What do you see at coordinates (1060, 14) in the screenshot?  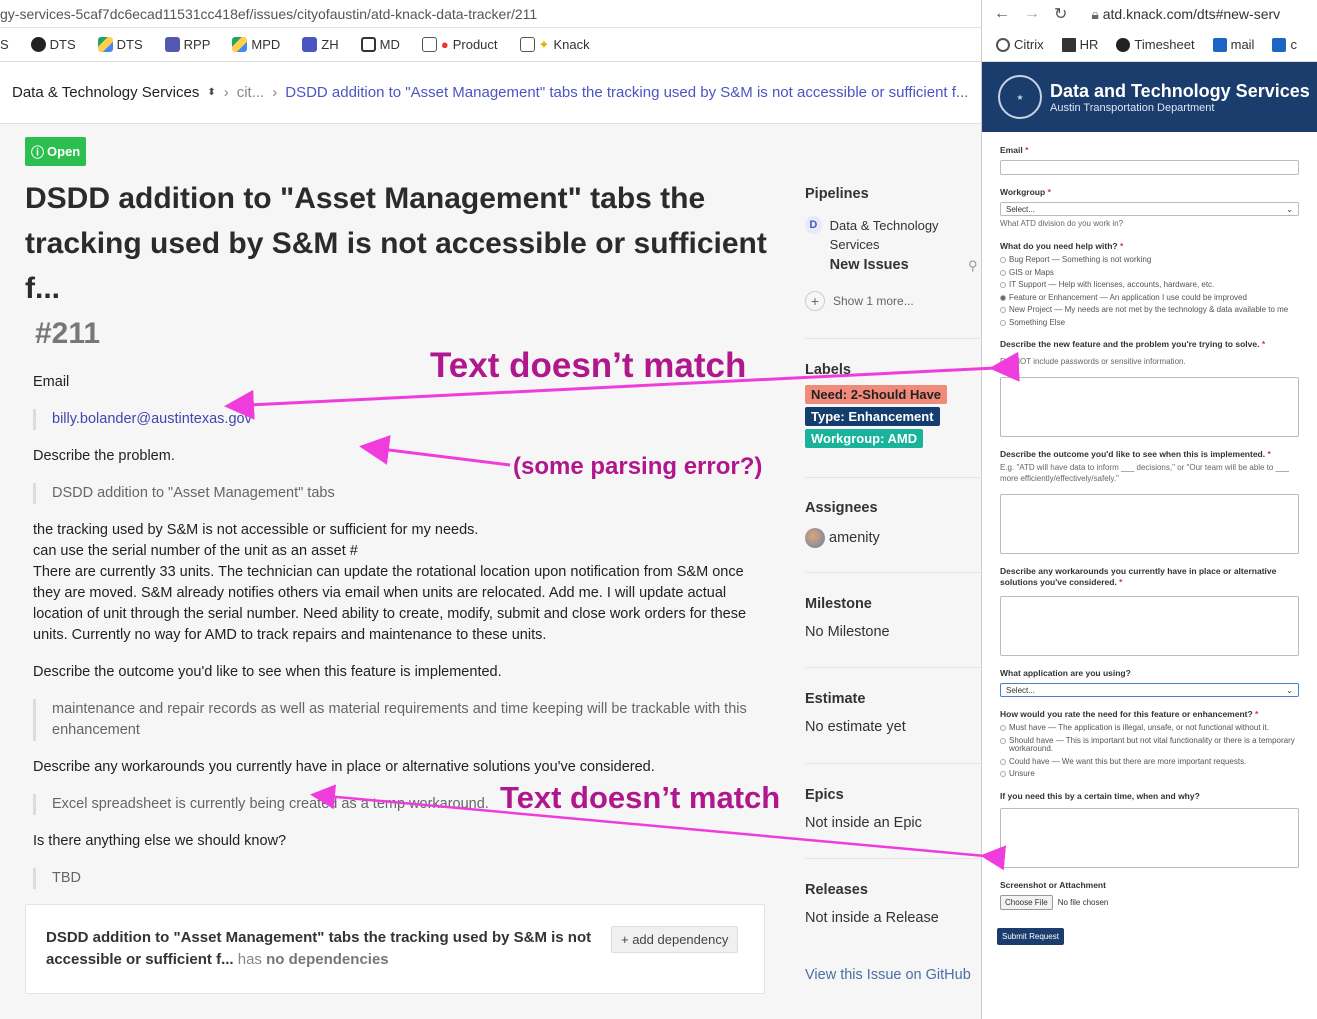 I see `reload-icon: ↻` at bounding box center [1060, 14].